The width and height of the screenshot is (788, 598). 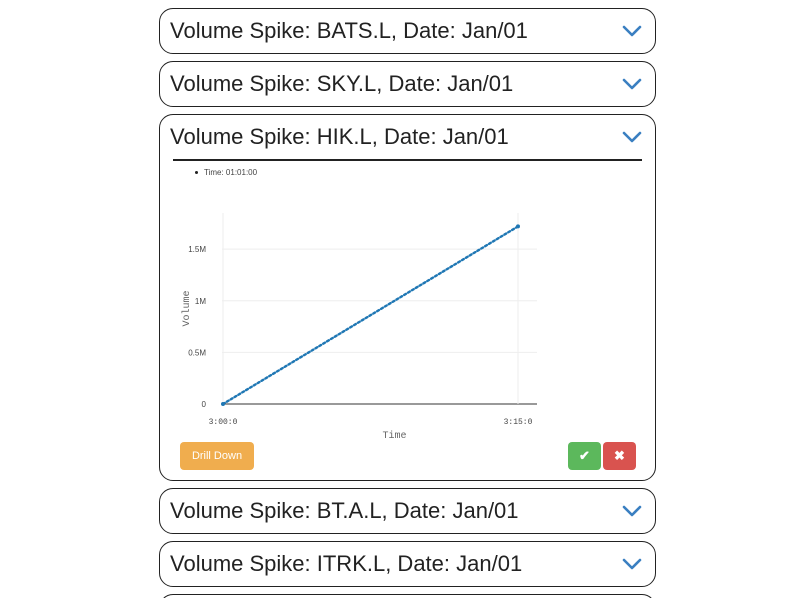 I want to click on y-tick-label: 1.5M, so click(x=197, y=249).